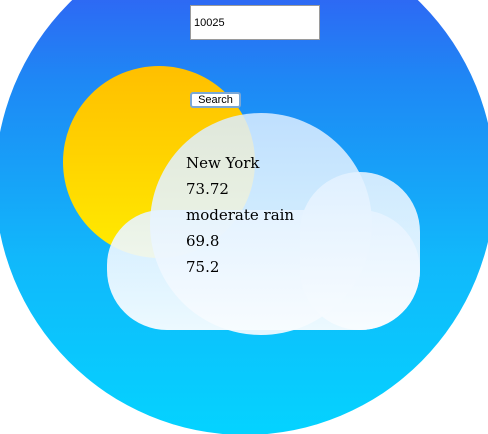 The image size is (488, 434). Describe the element at coordinates (223, 163) in the screenshot. I see `city-name: New York` at that location.